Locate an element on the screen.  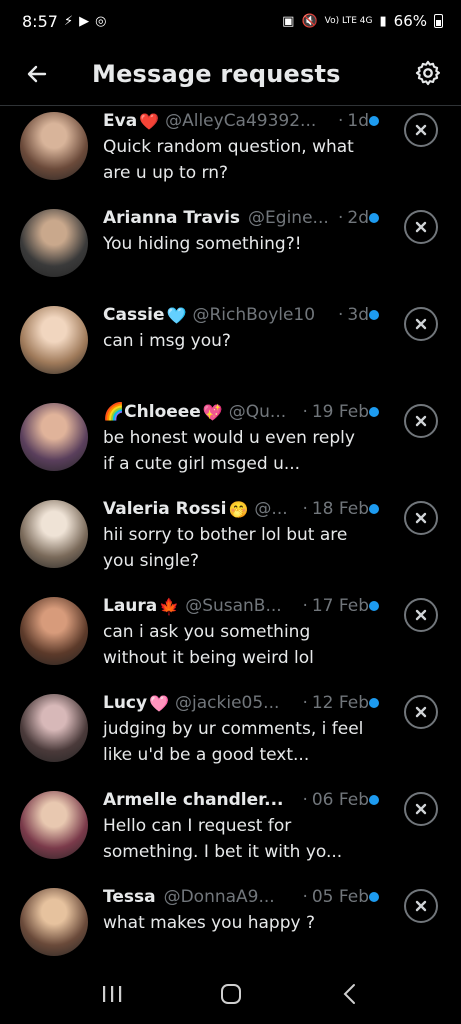
chevron-left-icon is located at coordinates (349, 994).